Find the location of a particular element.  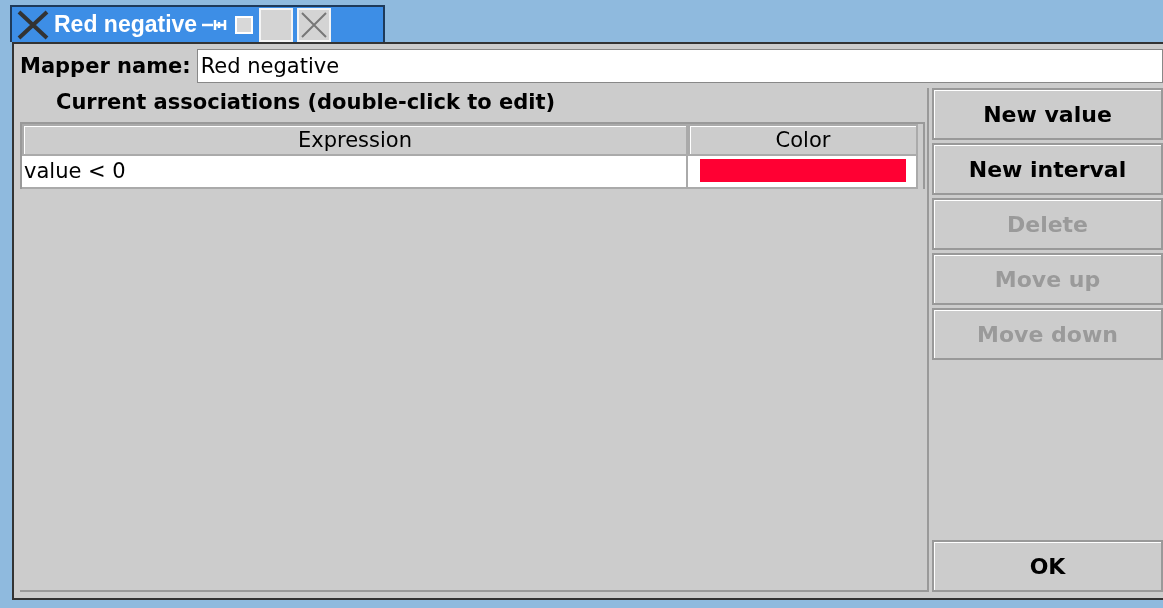

action-button: New interval is located at coordinates (1047, 169).